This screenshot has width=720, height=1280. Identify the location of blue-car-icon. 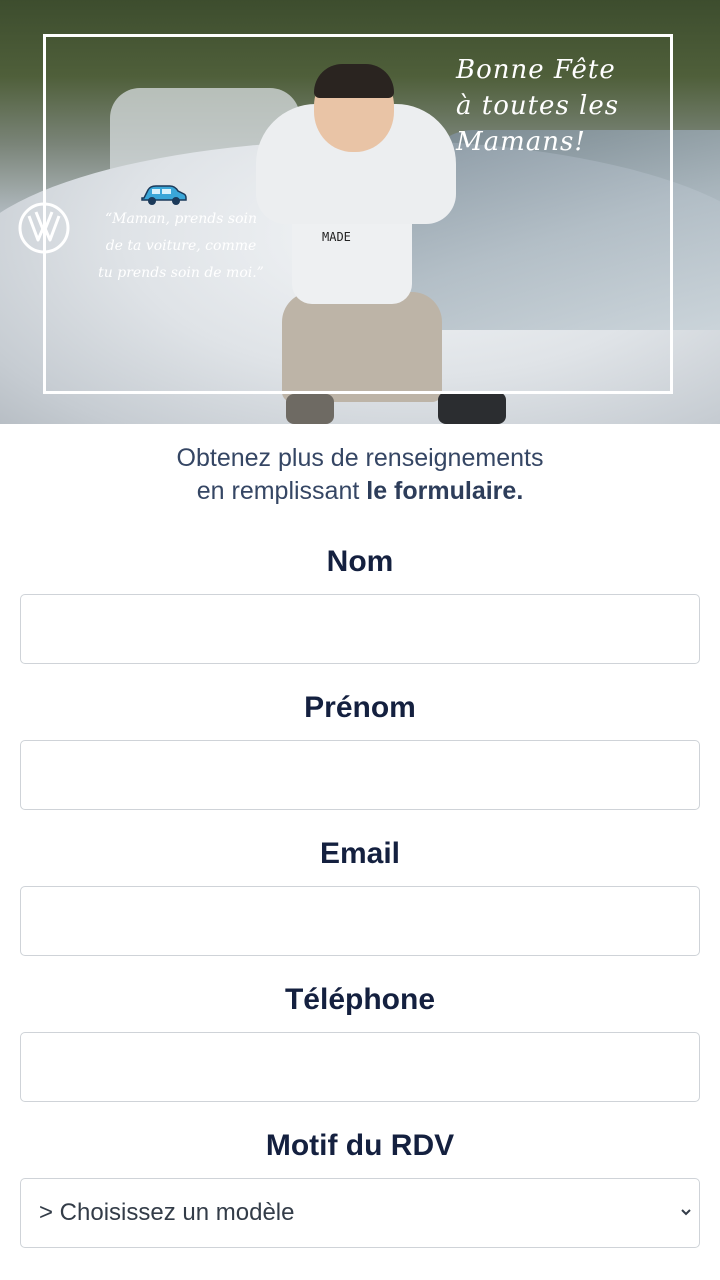
(164, 195).